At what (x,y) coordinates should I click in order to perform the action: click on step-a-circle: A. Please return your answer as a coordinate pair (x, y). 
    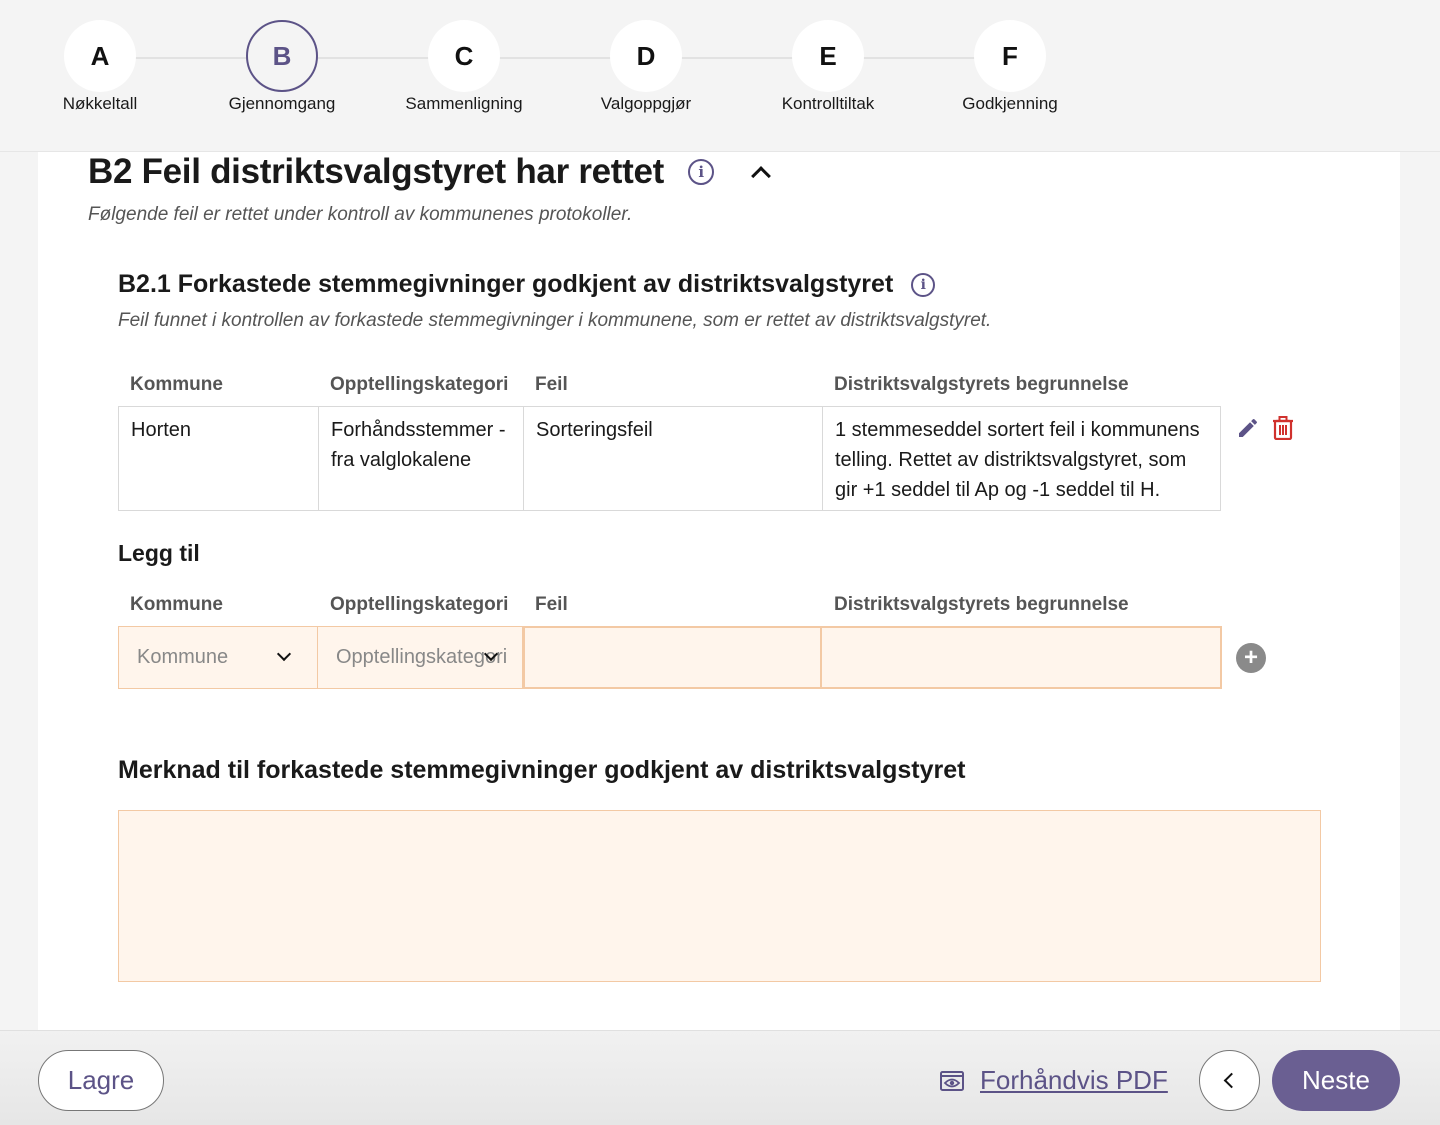
    Looking at the image, I should click on (100, 56).